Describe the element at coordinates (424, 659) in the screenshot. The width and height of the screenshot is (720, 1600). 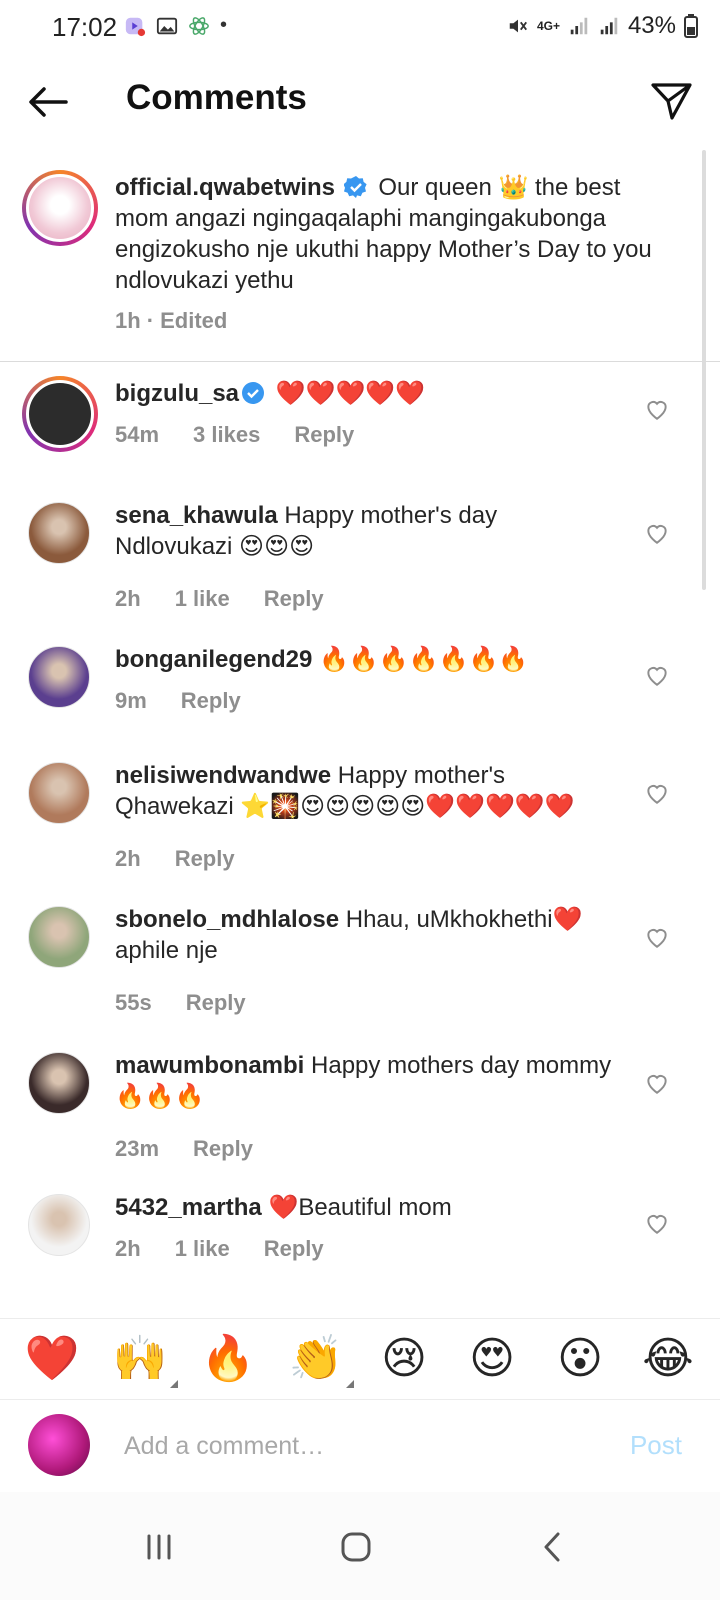
I see `comment-text: 🔥🔥🔥🔥🔥🔥🔥` at that location.